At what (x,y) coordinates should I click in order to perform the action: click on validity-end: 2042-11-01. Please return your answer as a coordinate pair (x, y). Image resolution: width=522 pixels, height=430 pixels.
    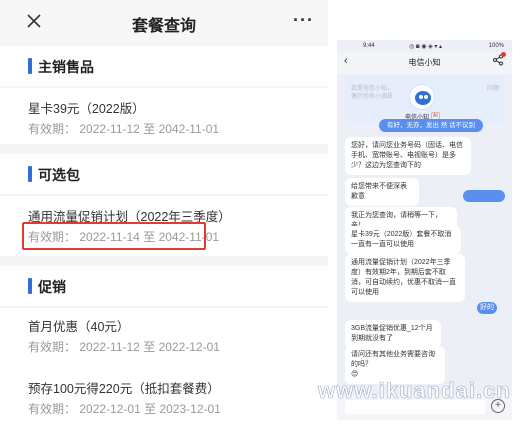
    Looking at the image, I should click on (189, 129).